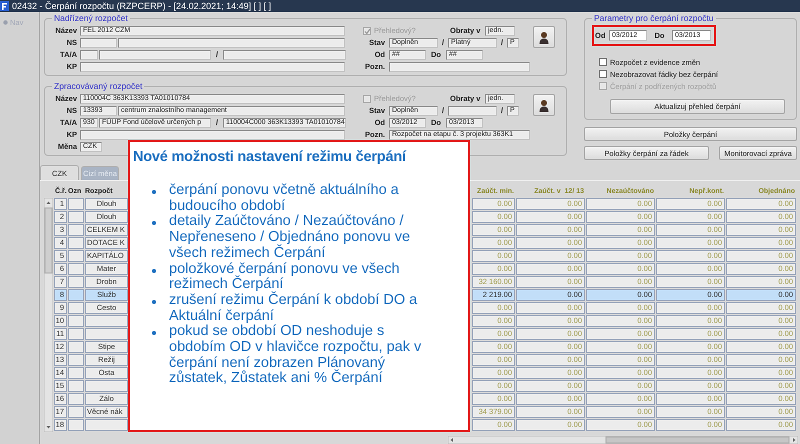 The image size is (800, 444). What do you see at coordinates (91, 18) in the screenshot?
I see `group-legend: Nadřízený rozpočet` at bounding box center [91, 18].